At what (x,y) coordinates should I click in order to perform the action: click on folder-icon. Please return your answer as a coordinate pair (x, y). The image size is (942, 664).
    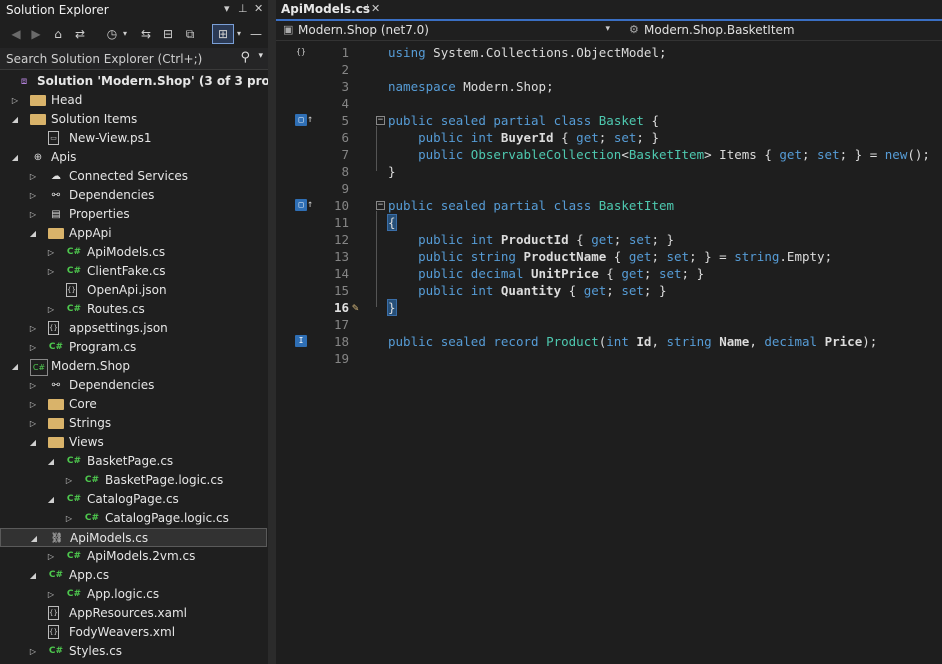
    Looking at the image, I should click on (56, 423).